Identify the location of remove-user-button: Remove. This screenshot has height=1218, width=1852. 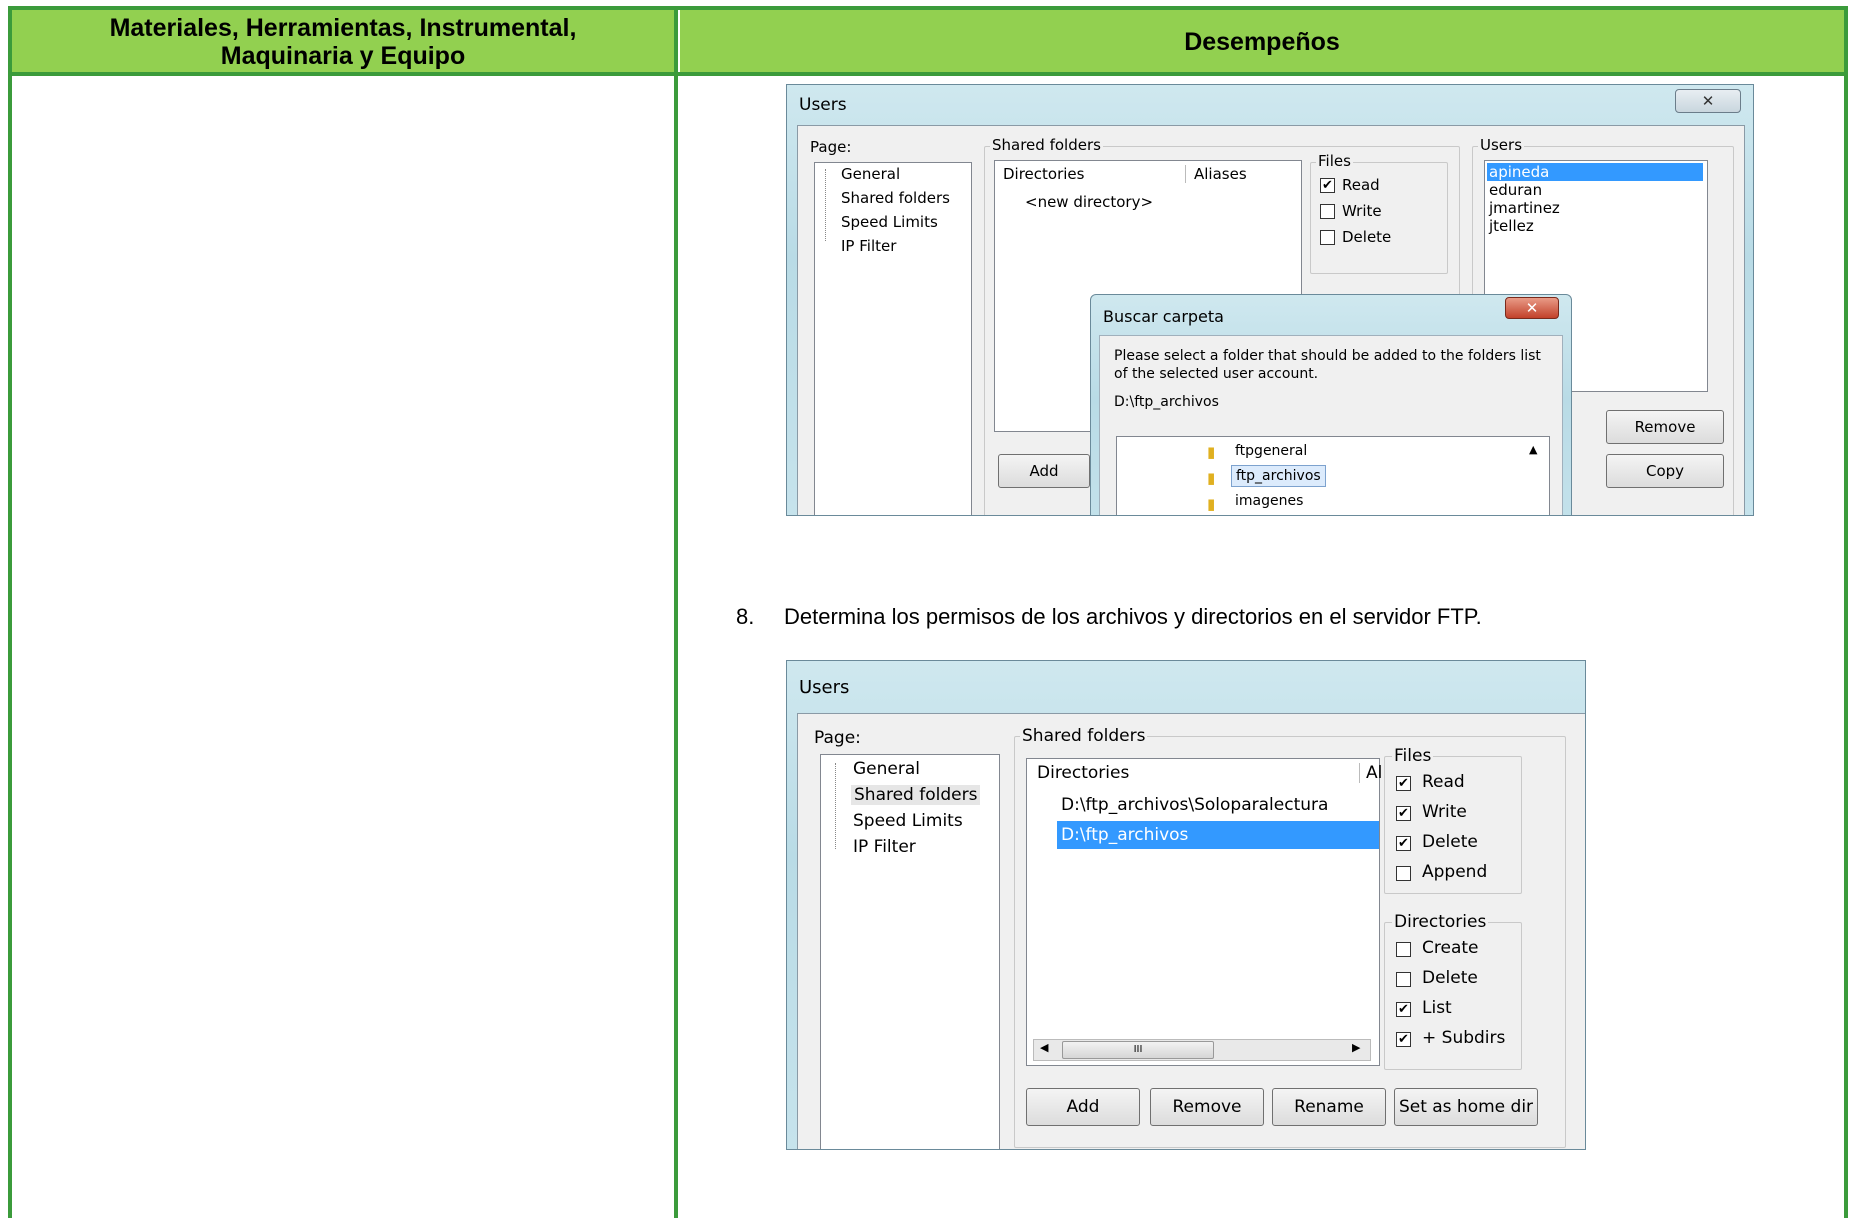
(1665, 427).